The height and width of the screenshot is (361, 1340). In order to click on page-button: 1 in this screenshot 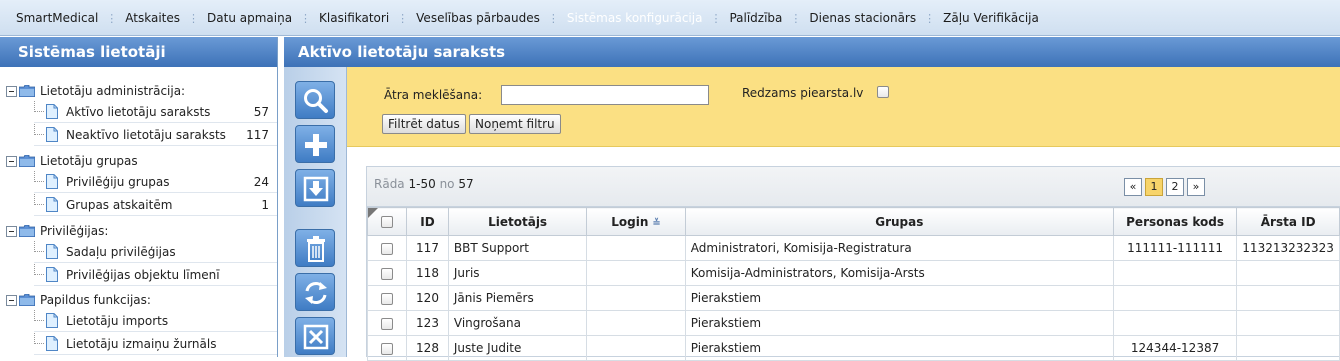, I will do `click(1154, 187)`.